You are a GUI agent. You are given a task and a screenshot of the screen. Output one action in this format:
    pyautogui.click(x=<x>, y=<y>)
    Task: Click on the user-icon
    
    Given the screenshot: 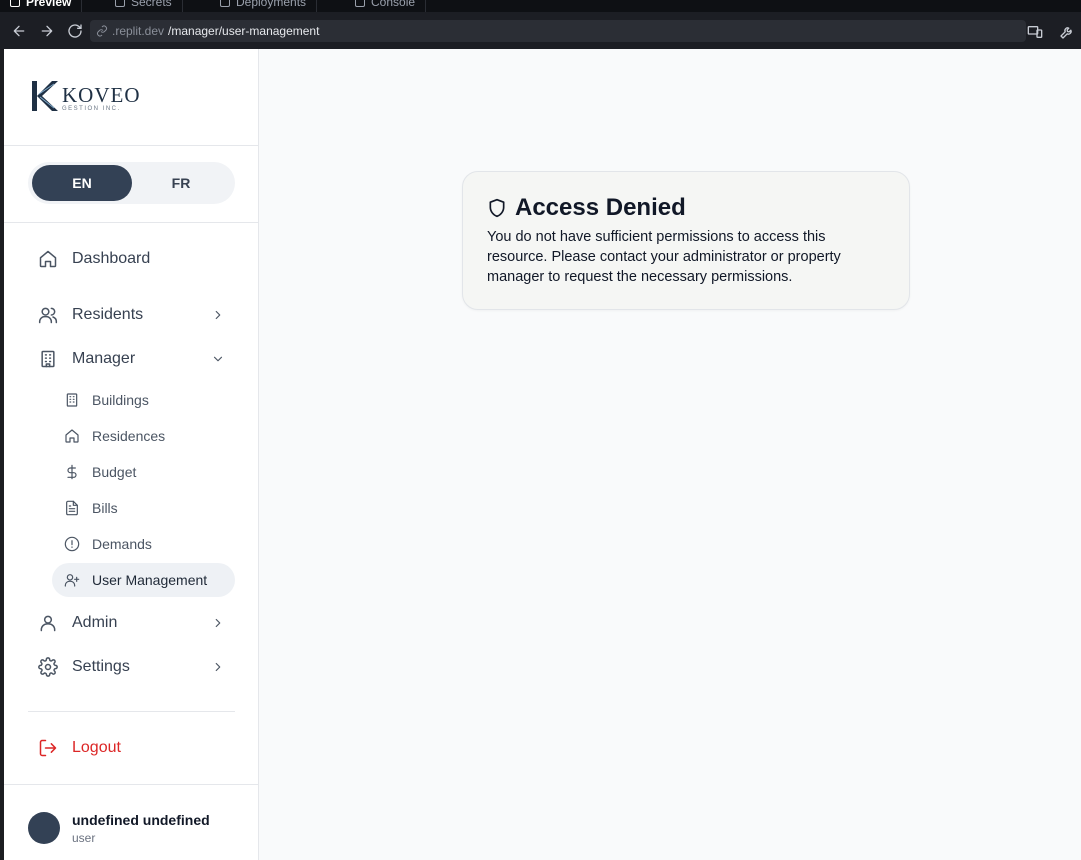 What is the action you would take?
    pyautogui.click(x=48, y=623)
    